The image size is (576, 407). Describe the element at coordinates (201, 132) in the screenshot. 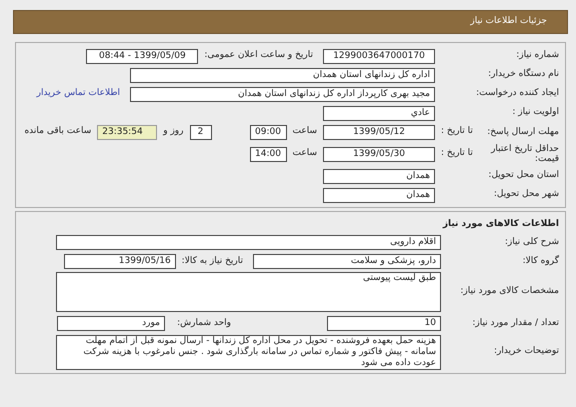

I see `value-field: 2` at that location.